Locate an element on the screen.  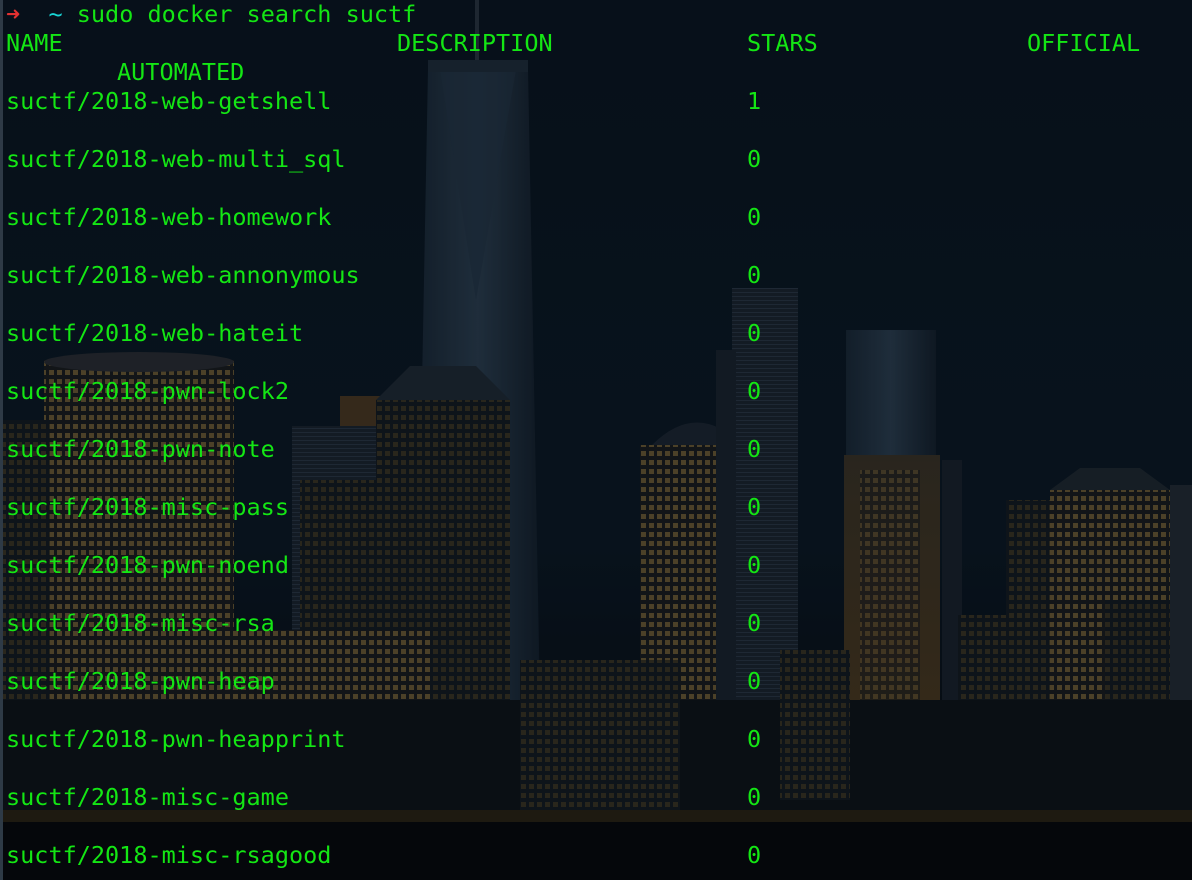
result-row-name: suctf/2018-pwn-heap is located at coordinates (140, 681).